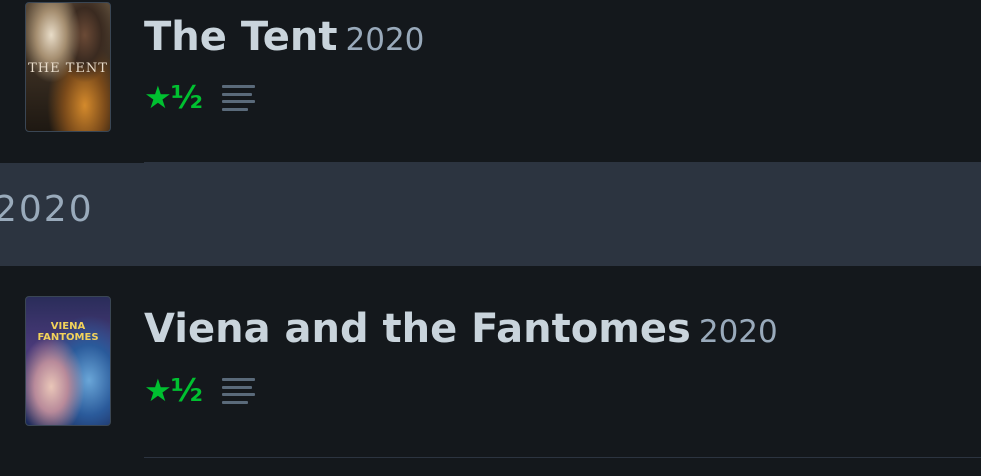 Image resolution: width=981 pixels, height=476 pixels. Describe the element at coordinates (68, 332) in the screenshot. I see `poster-caption: VIENA FANTOMES` at that location.